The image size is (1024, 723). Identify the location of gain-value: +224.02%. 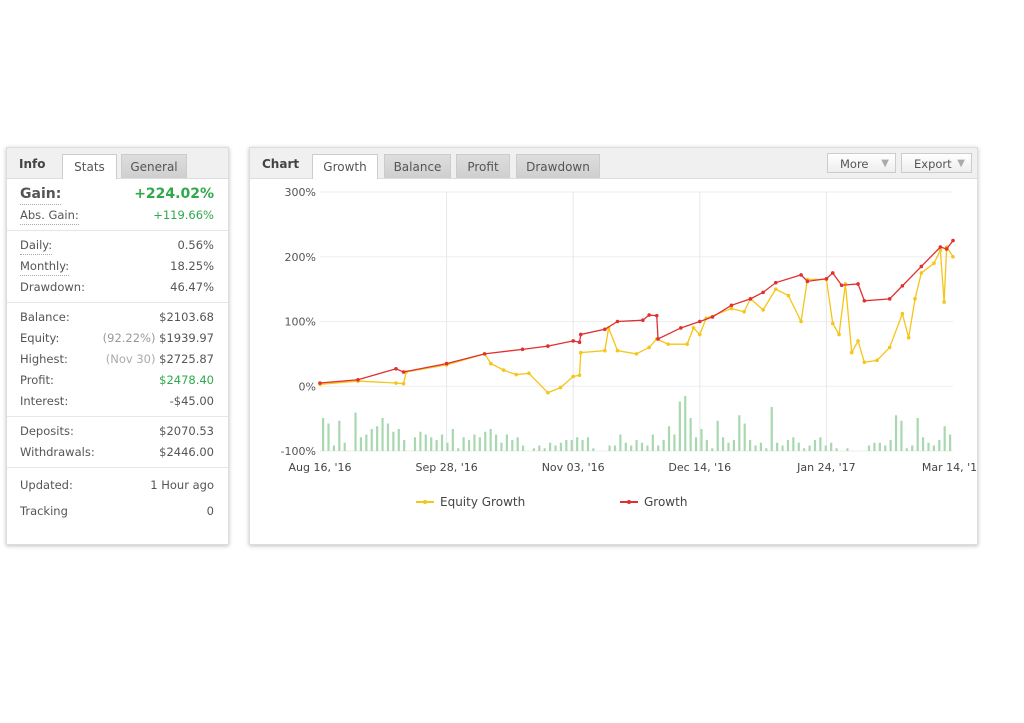
(174, 194).